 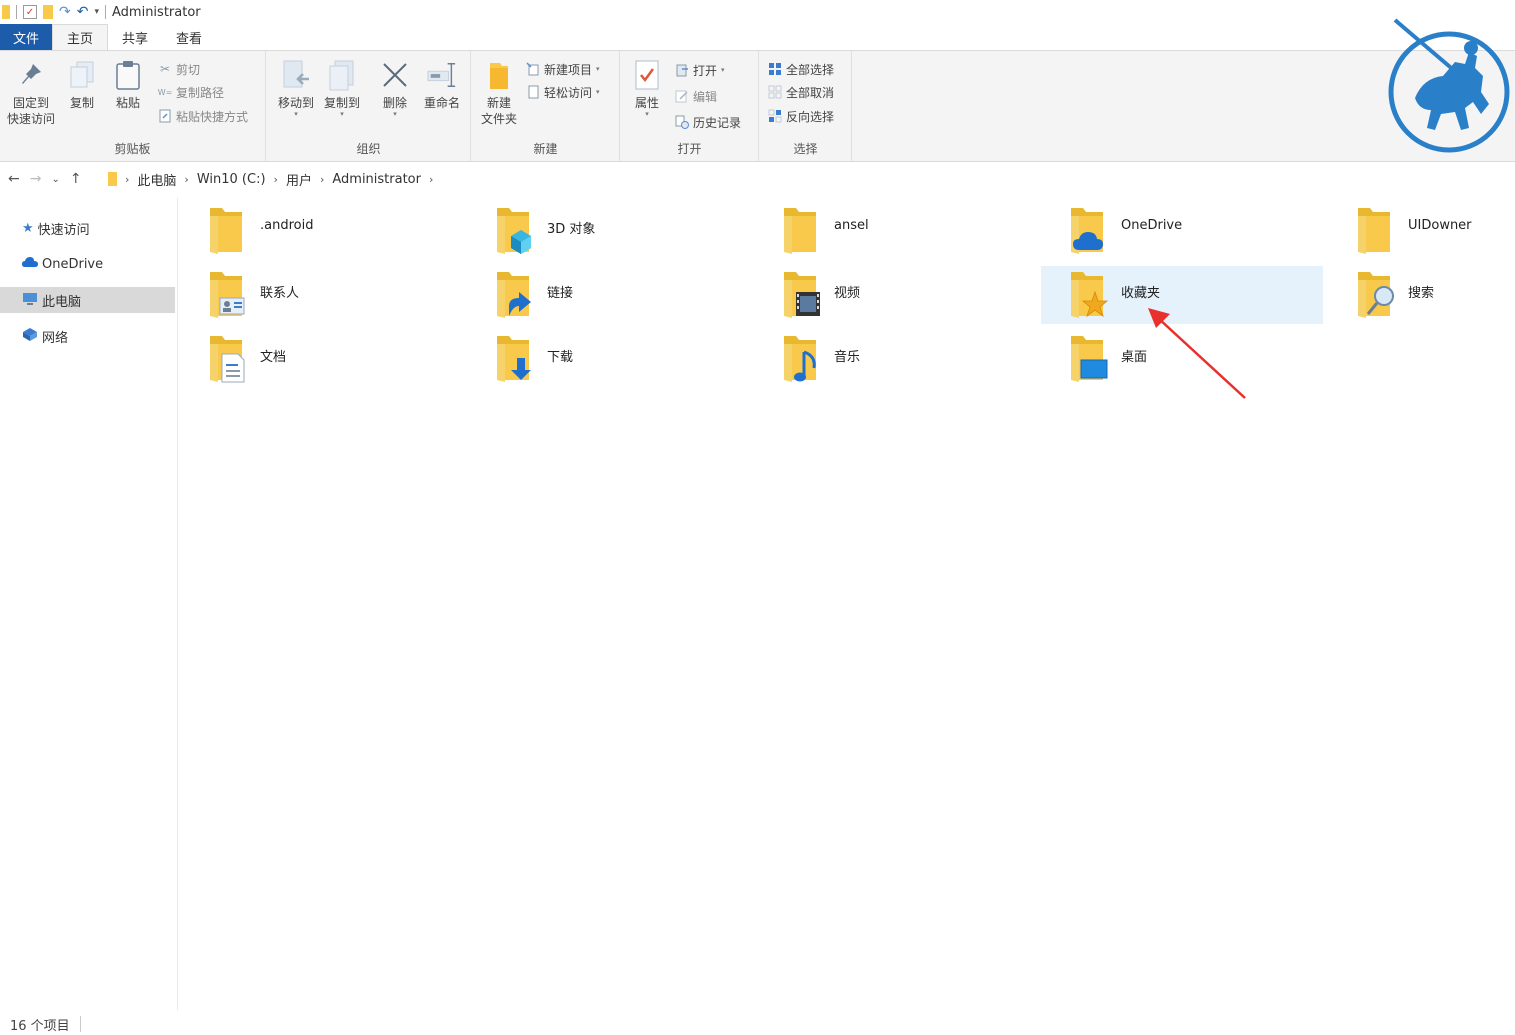 What do you see at coordinates (6, 12) in the screenshot?
I see `folder-app-icon` at bounding box center [6, 12].